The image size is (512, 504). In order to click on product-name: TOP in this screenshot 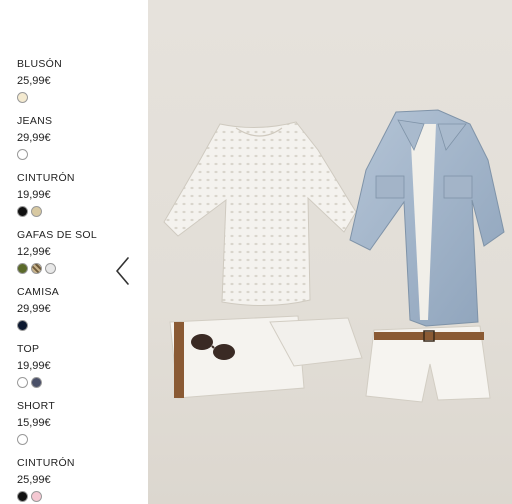, I will do `click(28, 349)`.